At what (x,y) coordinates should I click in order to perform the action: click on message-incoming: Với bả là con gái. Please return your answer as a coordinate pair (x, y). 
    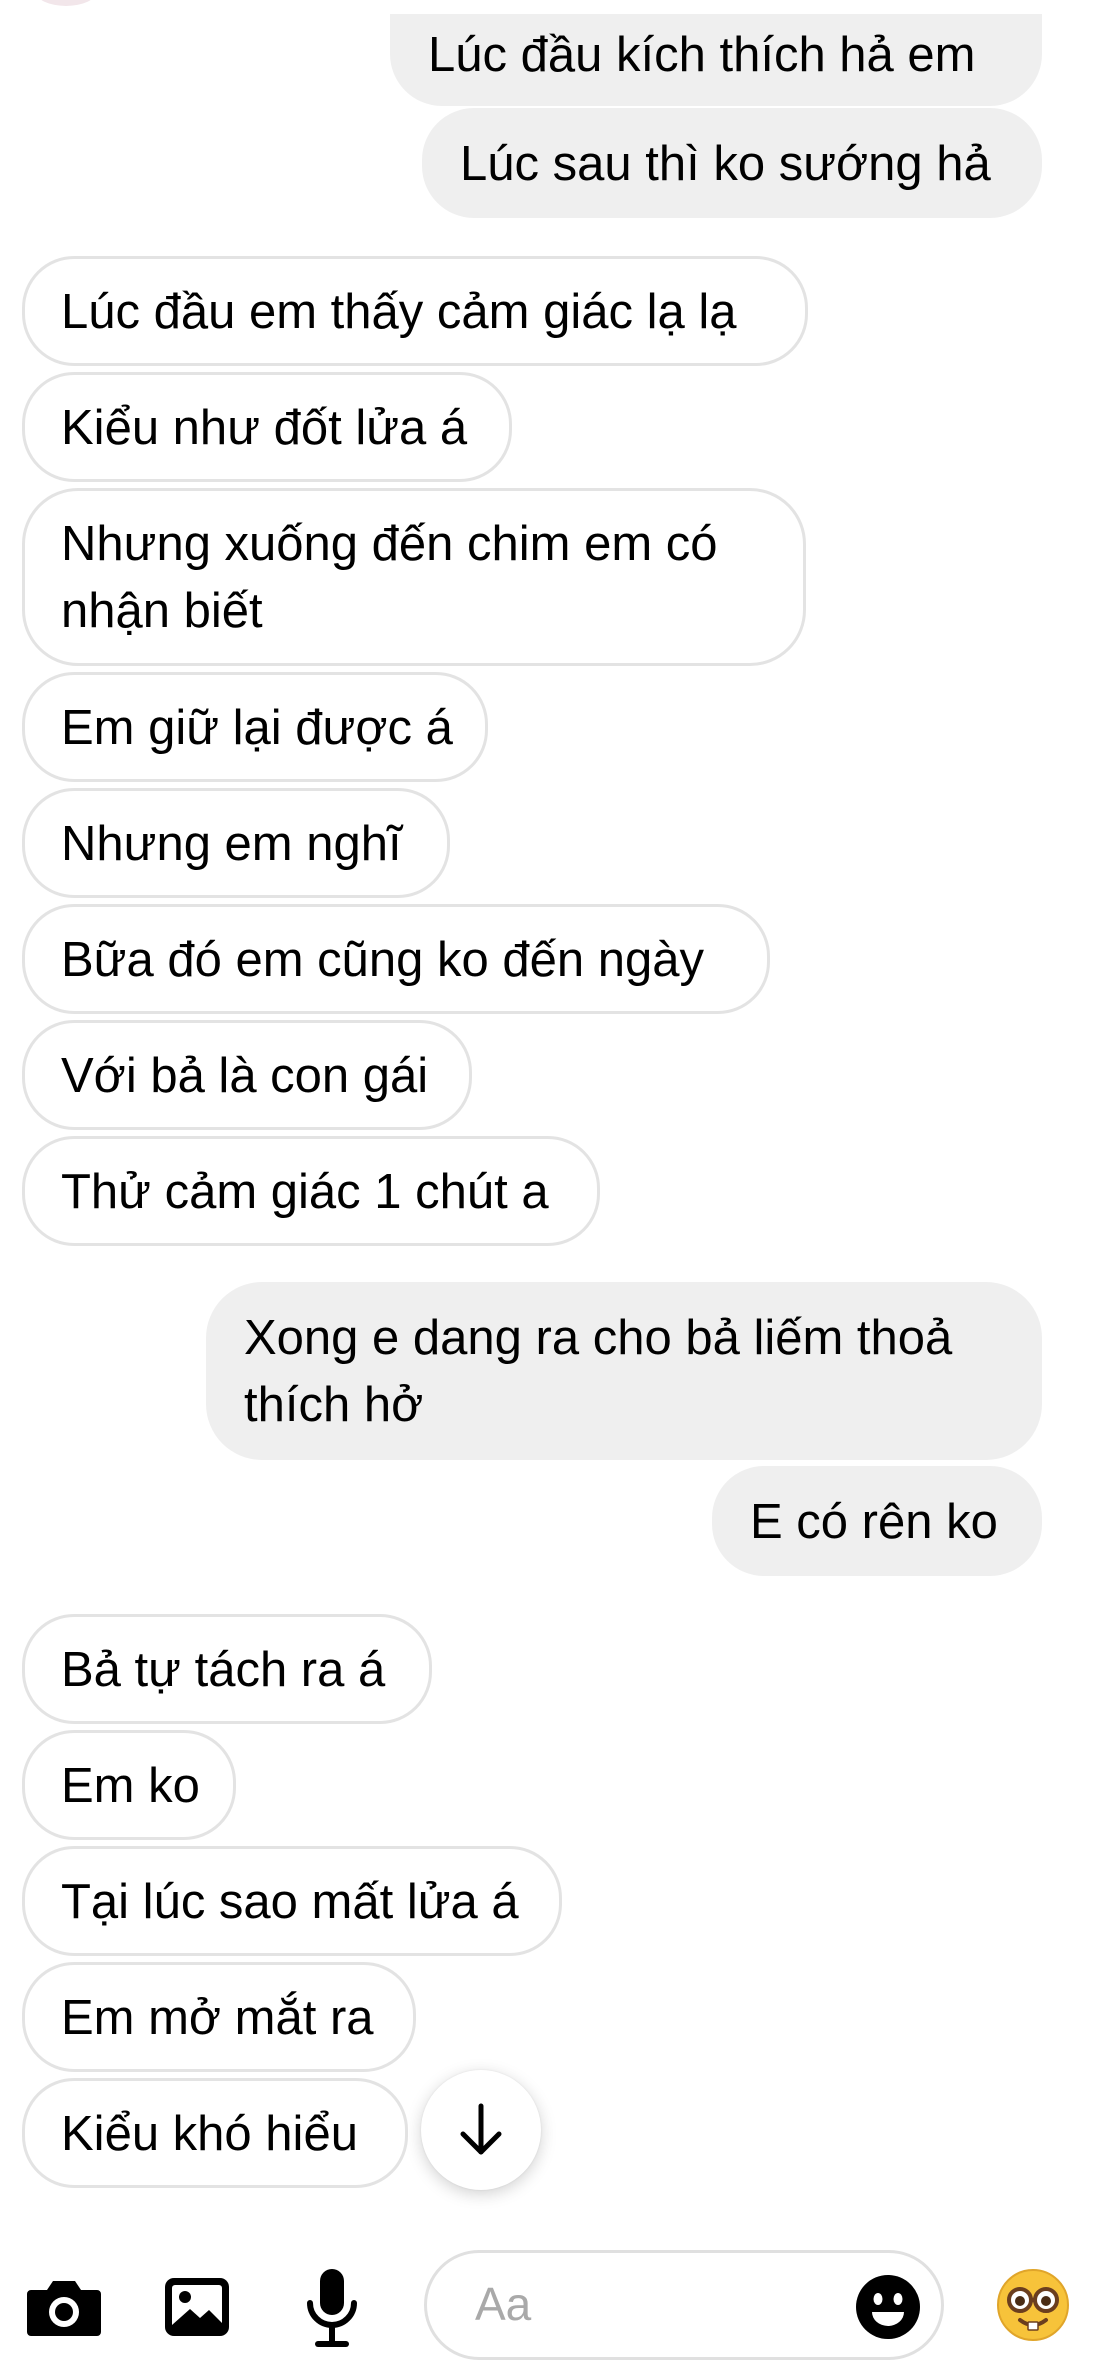
    Looking at the image, I should click on (247, 1075).